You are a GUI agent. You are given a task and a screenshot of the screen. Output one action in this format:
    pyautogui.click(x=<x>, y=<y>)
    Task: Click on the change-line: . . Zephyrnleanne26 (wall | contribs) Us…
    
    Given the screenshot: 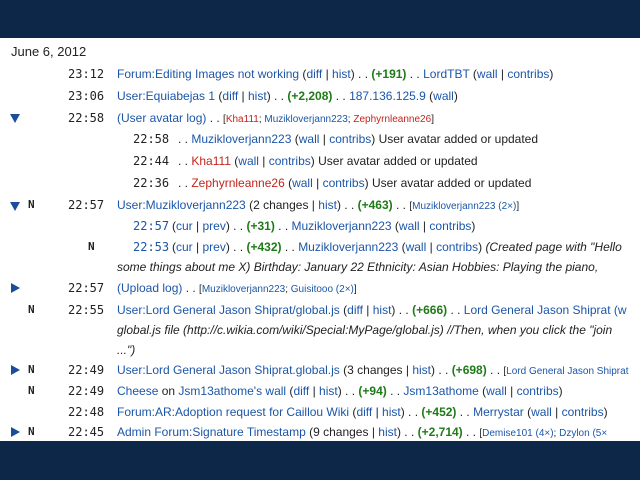 What is the action you would take?
    pyautogui.click(x=355, y=183)
    